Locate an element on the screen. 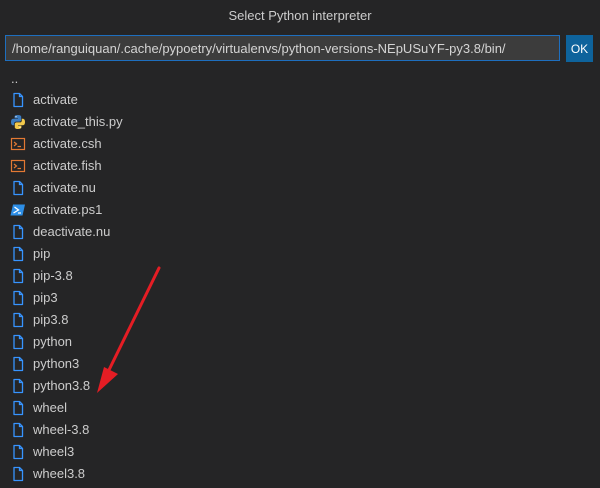  file-list-item: activate is located at coordinates (300, 100).